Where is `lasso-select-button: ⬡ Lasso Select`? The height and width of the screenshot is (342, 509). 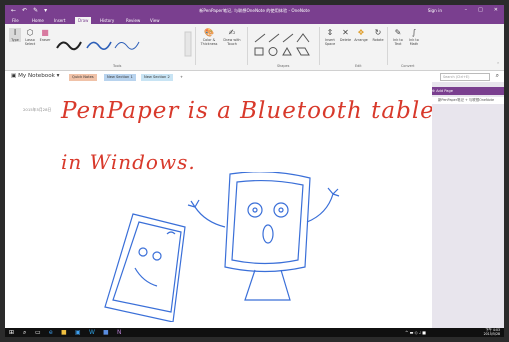
lasso-select-button: ⬡ Lasso Select is located at coordinates (30, 37).